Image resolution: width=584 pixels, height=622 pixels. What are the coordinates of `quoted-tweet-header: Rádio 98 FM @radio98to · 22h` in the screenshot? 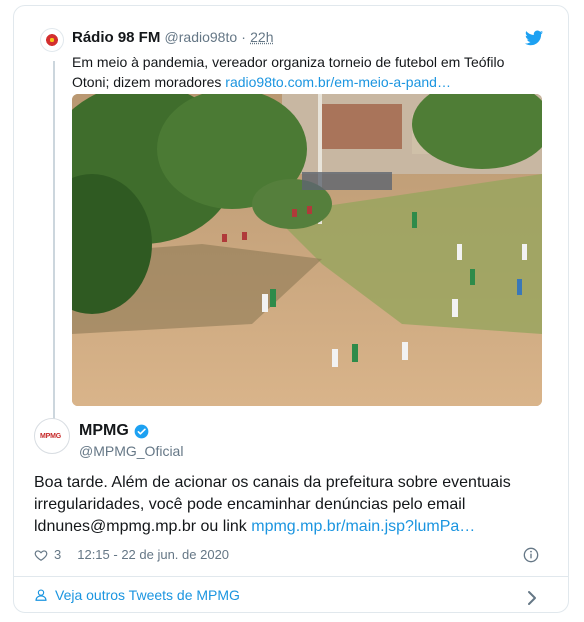 It's located at (173, 37).